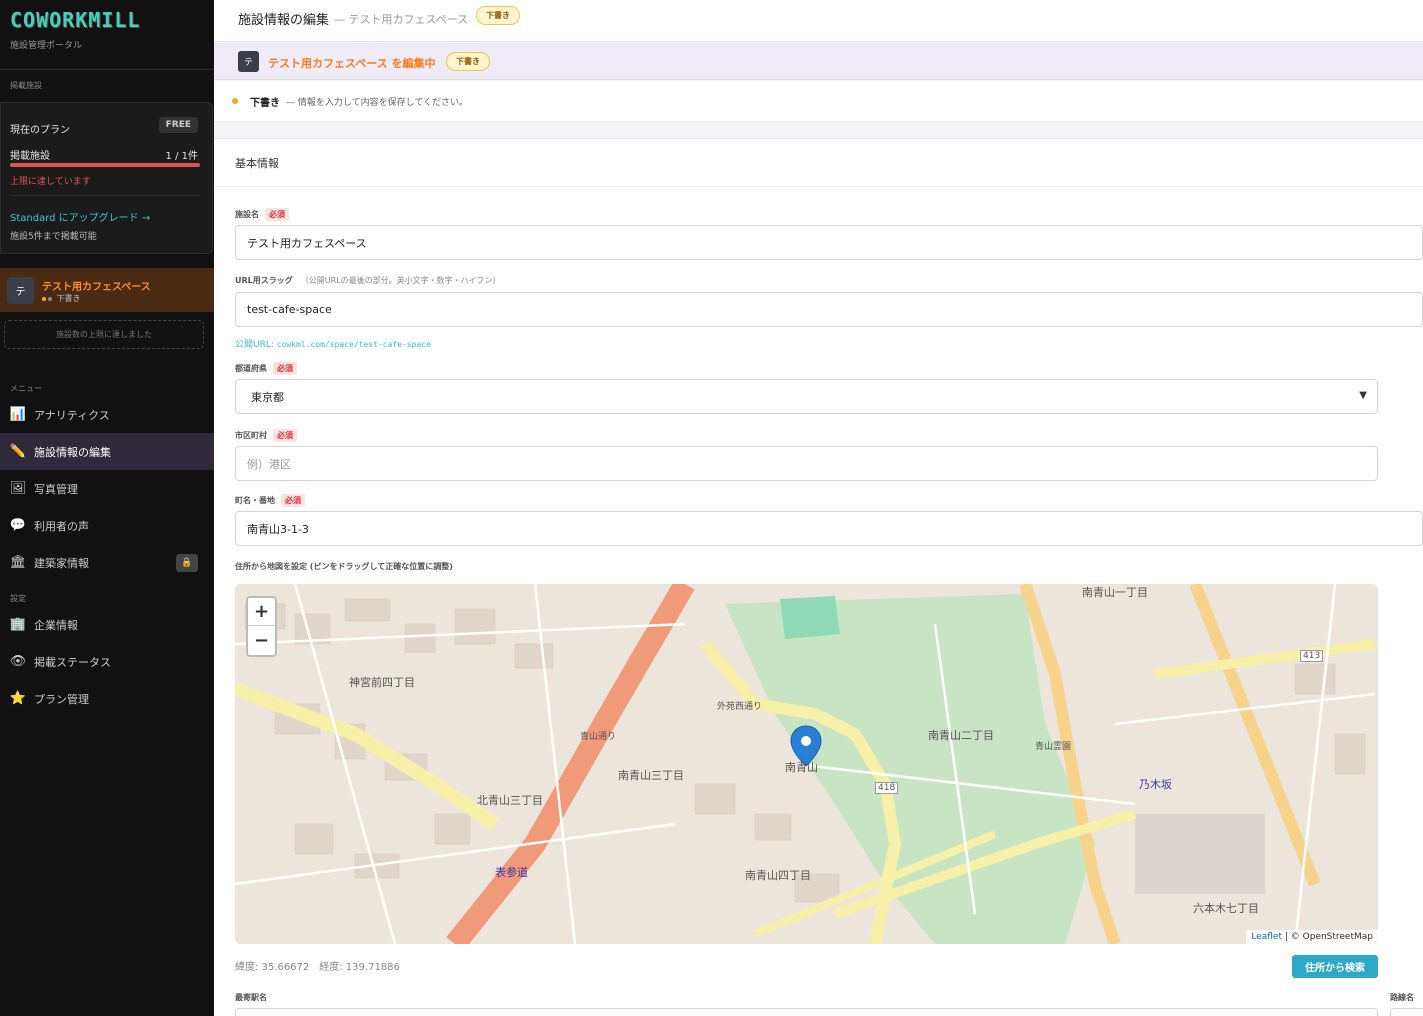  I want to click on speech-bubble-icon: 💬, so click(18, 525).